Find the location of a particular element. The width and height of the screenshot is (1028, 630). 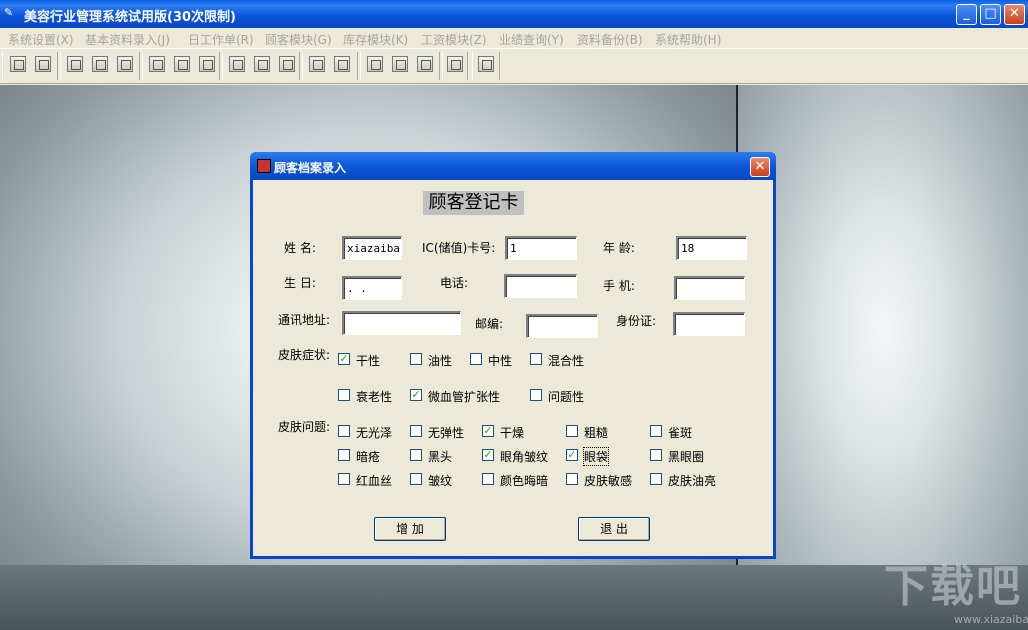

problem-acne-checkbox: 暗疮 is located at coordinates (368, 456).